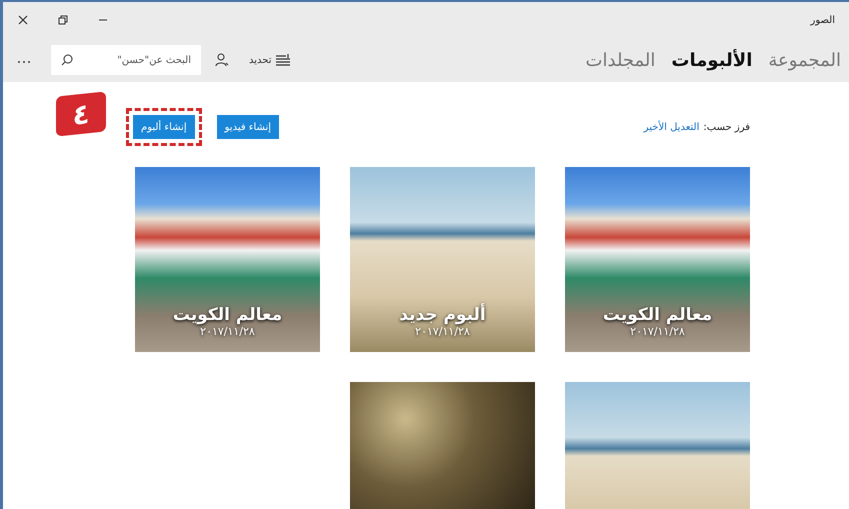 The width and height of the screenshot is (849, 509). What do you see at coordinates (621, 60) in the screenshot?
I see `nav-tab: المجلدات` at bounding box center [621, 60].